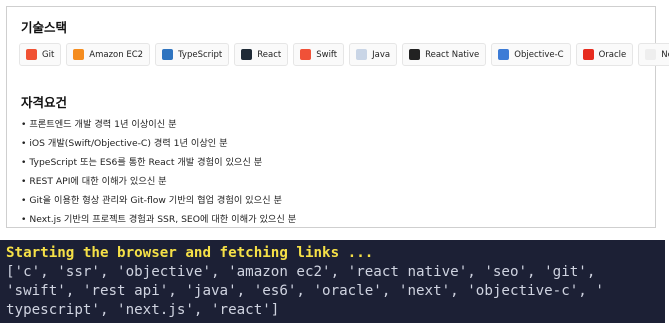 The image size is (669, 323). I want to click on skill-tag-label: Git, so click(48, 54).